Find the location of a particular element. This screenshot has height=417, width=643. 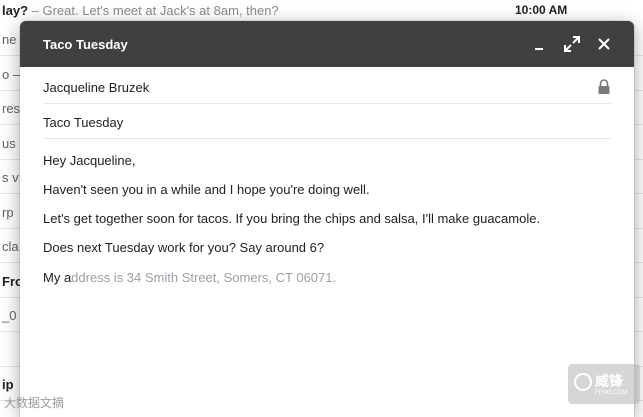

inbox-row-text: rp is located at coordinates (8, 212).